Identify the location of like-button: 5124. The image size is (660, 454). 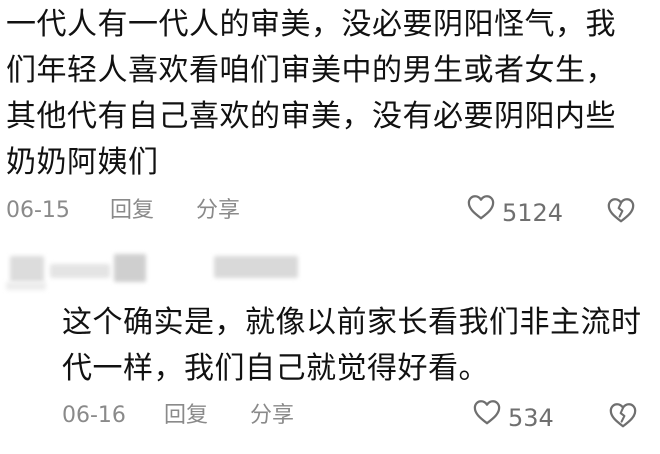
(514, 213).